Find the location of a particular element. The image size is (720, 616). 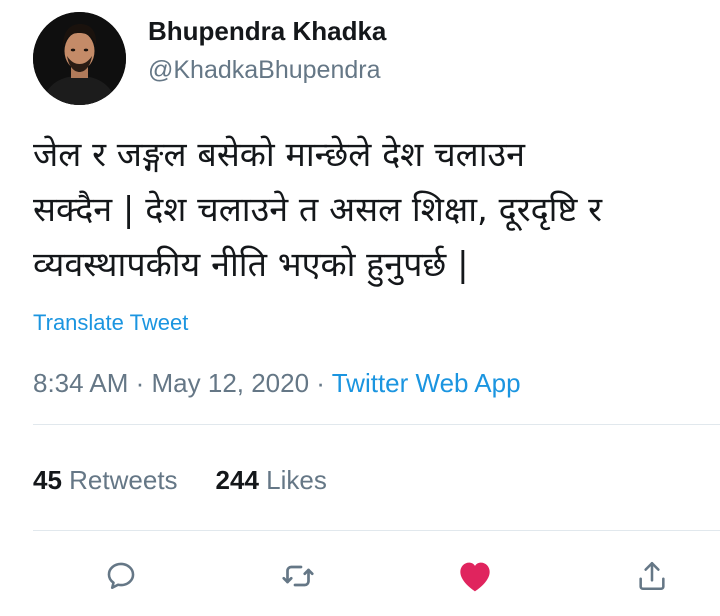

retweets-stat: 45 Retweets is located at coordinates (105, 480).